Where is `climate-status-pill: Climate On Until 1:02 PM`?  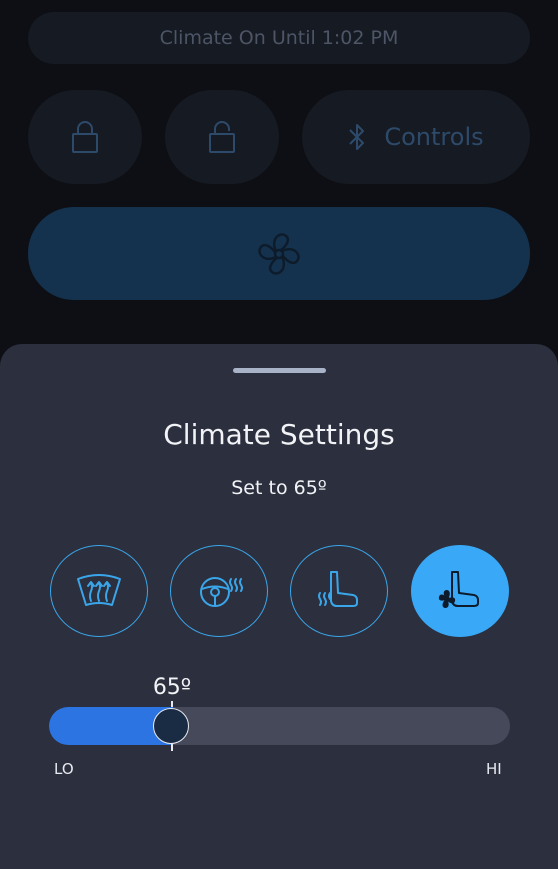
climate-status-pill: Climate On Until 1:02 PM is located at coordinates (279, 38).